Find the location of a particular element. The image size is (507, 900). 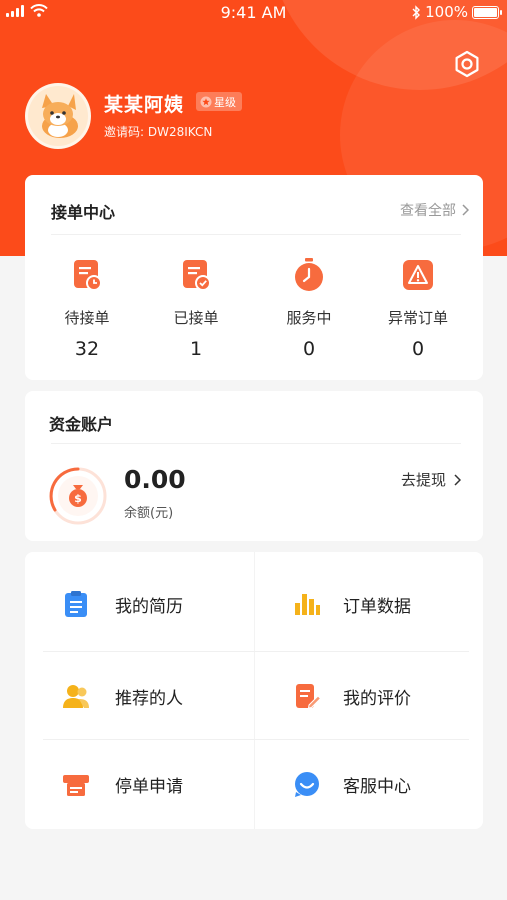

menu-item-order-data: 订单数据 is located at coordinates (368, 604).